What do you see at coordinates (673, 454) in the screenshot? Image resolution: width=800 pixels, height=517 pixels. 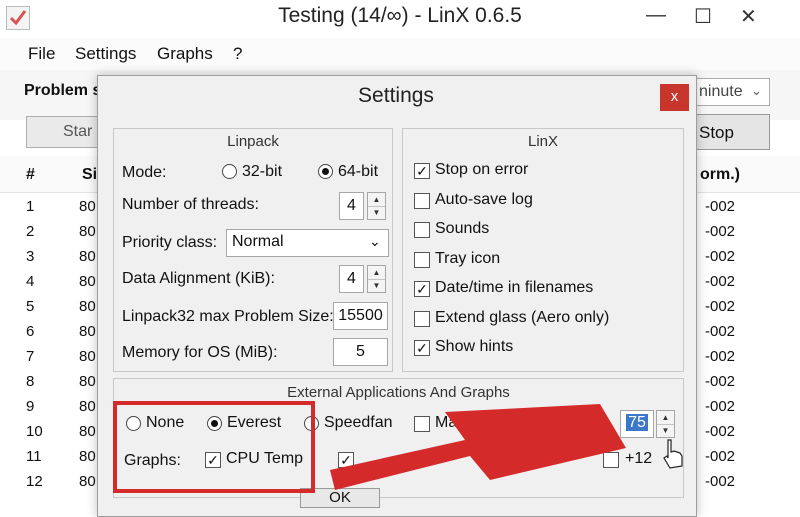 I see `hand-cursor-icon` at bounding box center [673, 454].